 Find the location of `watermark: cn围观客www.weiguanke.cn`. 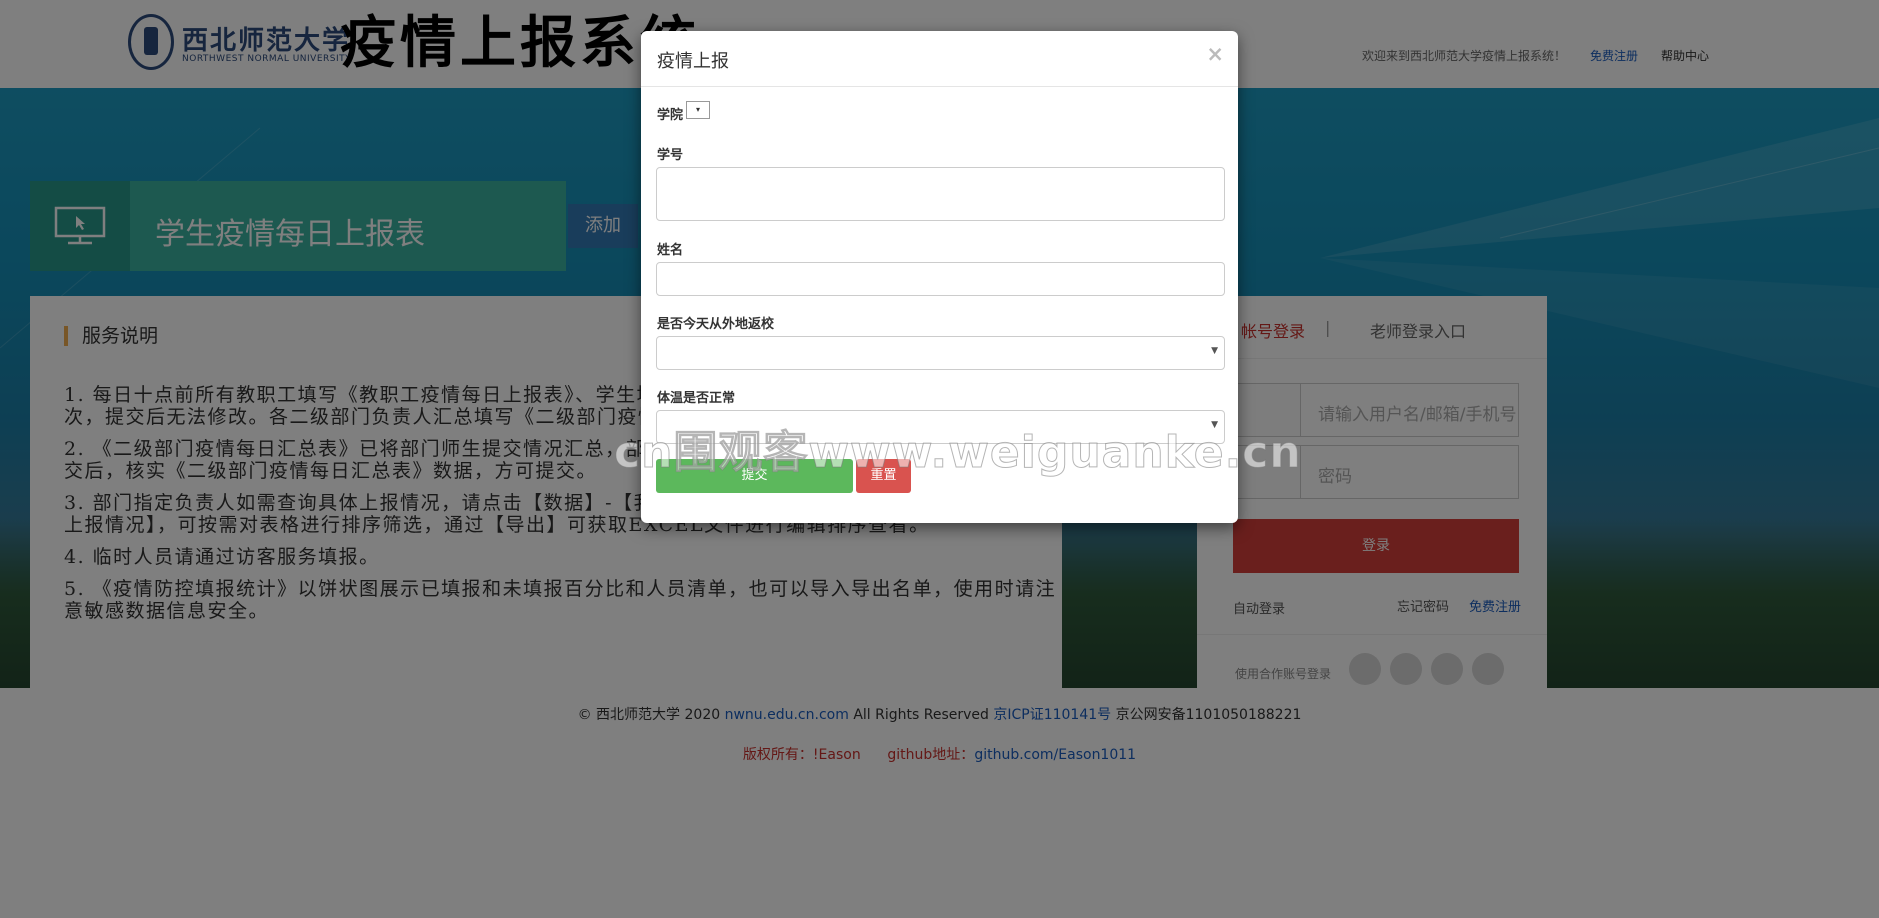

watermark: cn围观客www.weiguanke.cn is located at coordinates (958, 453).